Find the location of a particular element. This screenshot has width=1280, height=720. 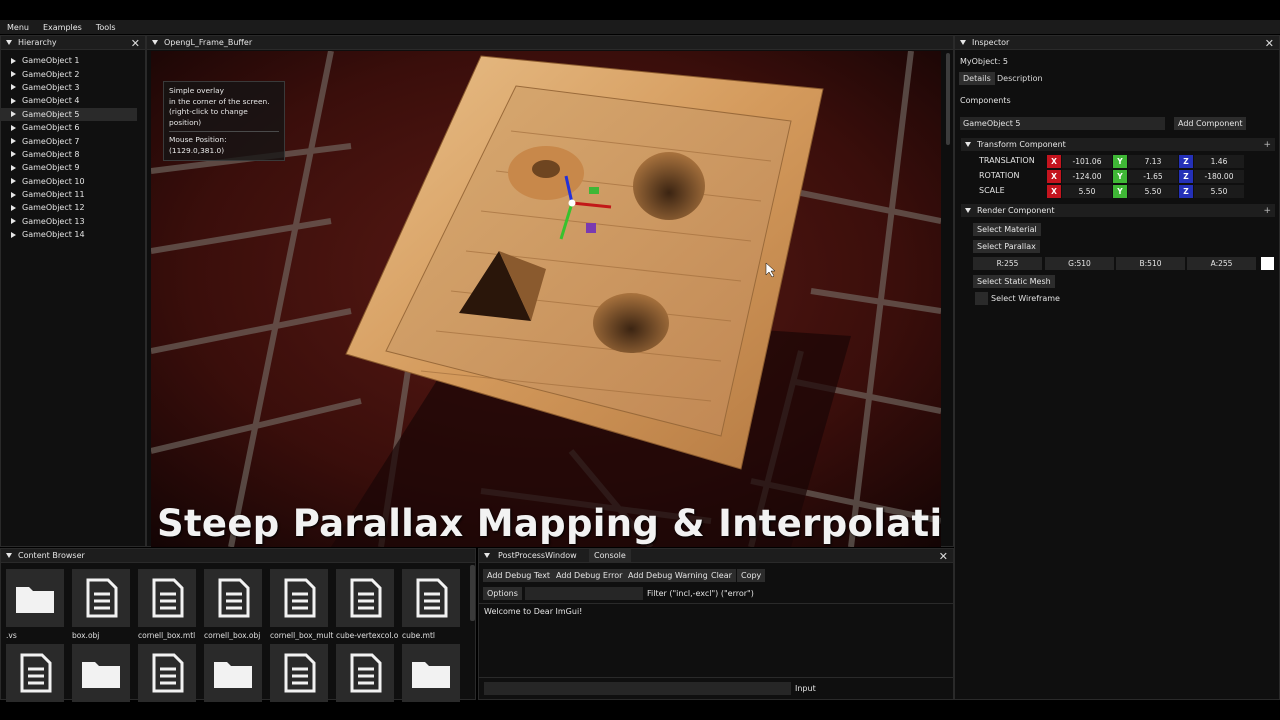

color-g-field: G:510 is located at coordinates (1079, 263).